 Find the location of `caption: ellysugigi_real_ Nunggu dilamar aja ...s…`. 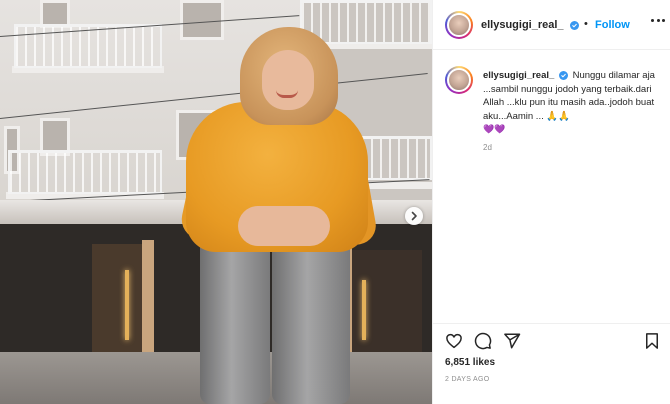

caption: ellysugigi_real_ Nunggu dilamar aja ...s… is located at coordinates (573, 103).